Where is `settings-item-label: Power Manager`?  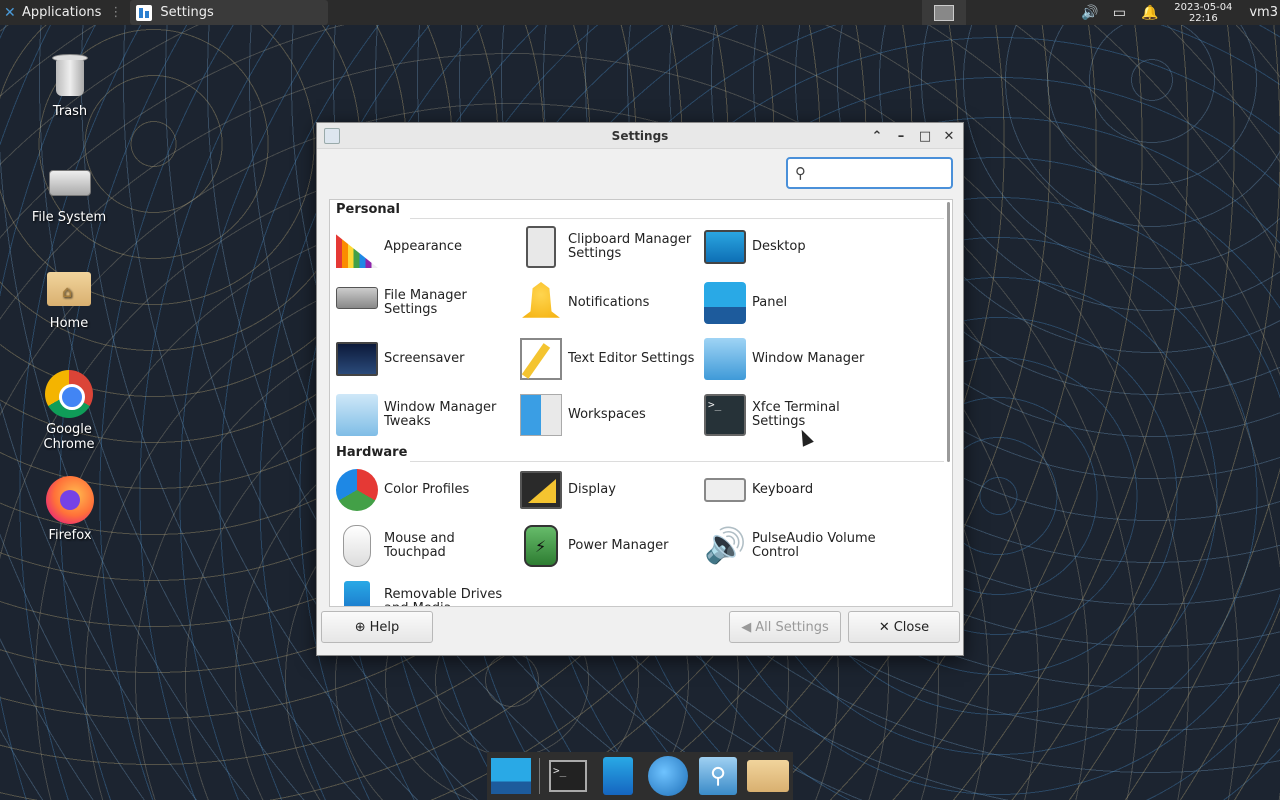 settings-item-label: Power Manager is located at coordinates (618, 545).